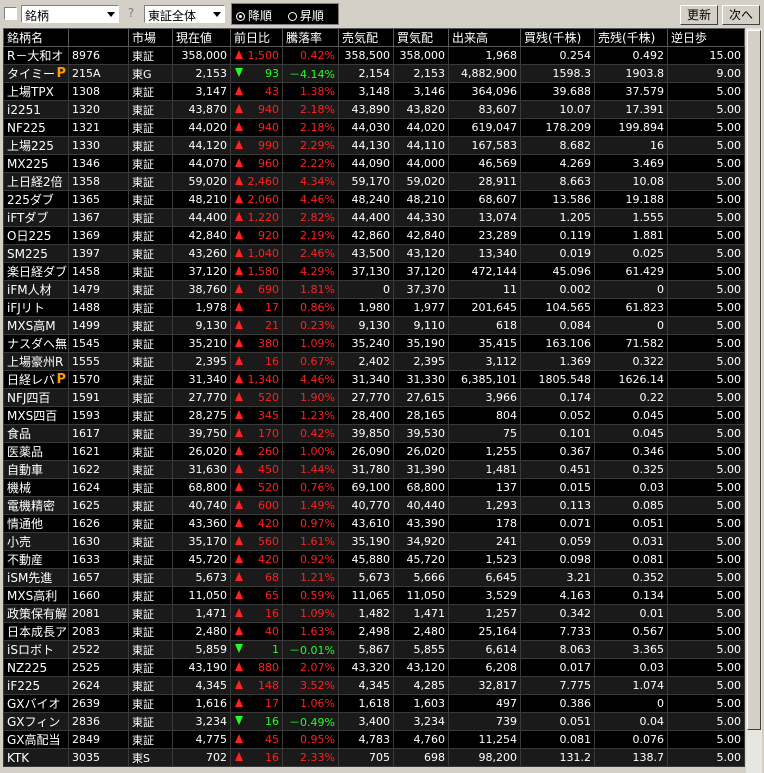 This screenshot has height=773, width=764. Describe the element at coordinates (98, 685) in the screenshot. I see `row-code: 2624` at that location.